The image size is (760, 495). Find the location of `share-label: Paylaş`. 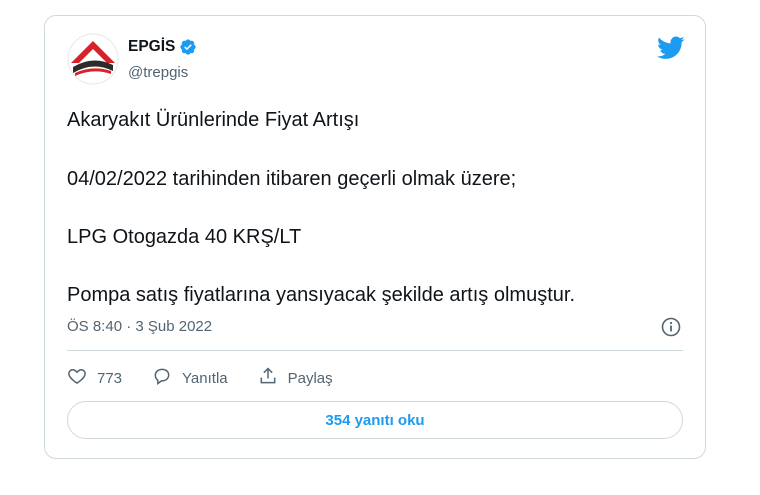

share-label: Paylaş is located at coordinates (310, 378).